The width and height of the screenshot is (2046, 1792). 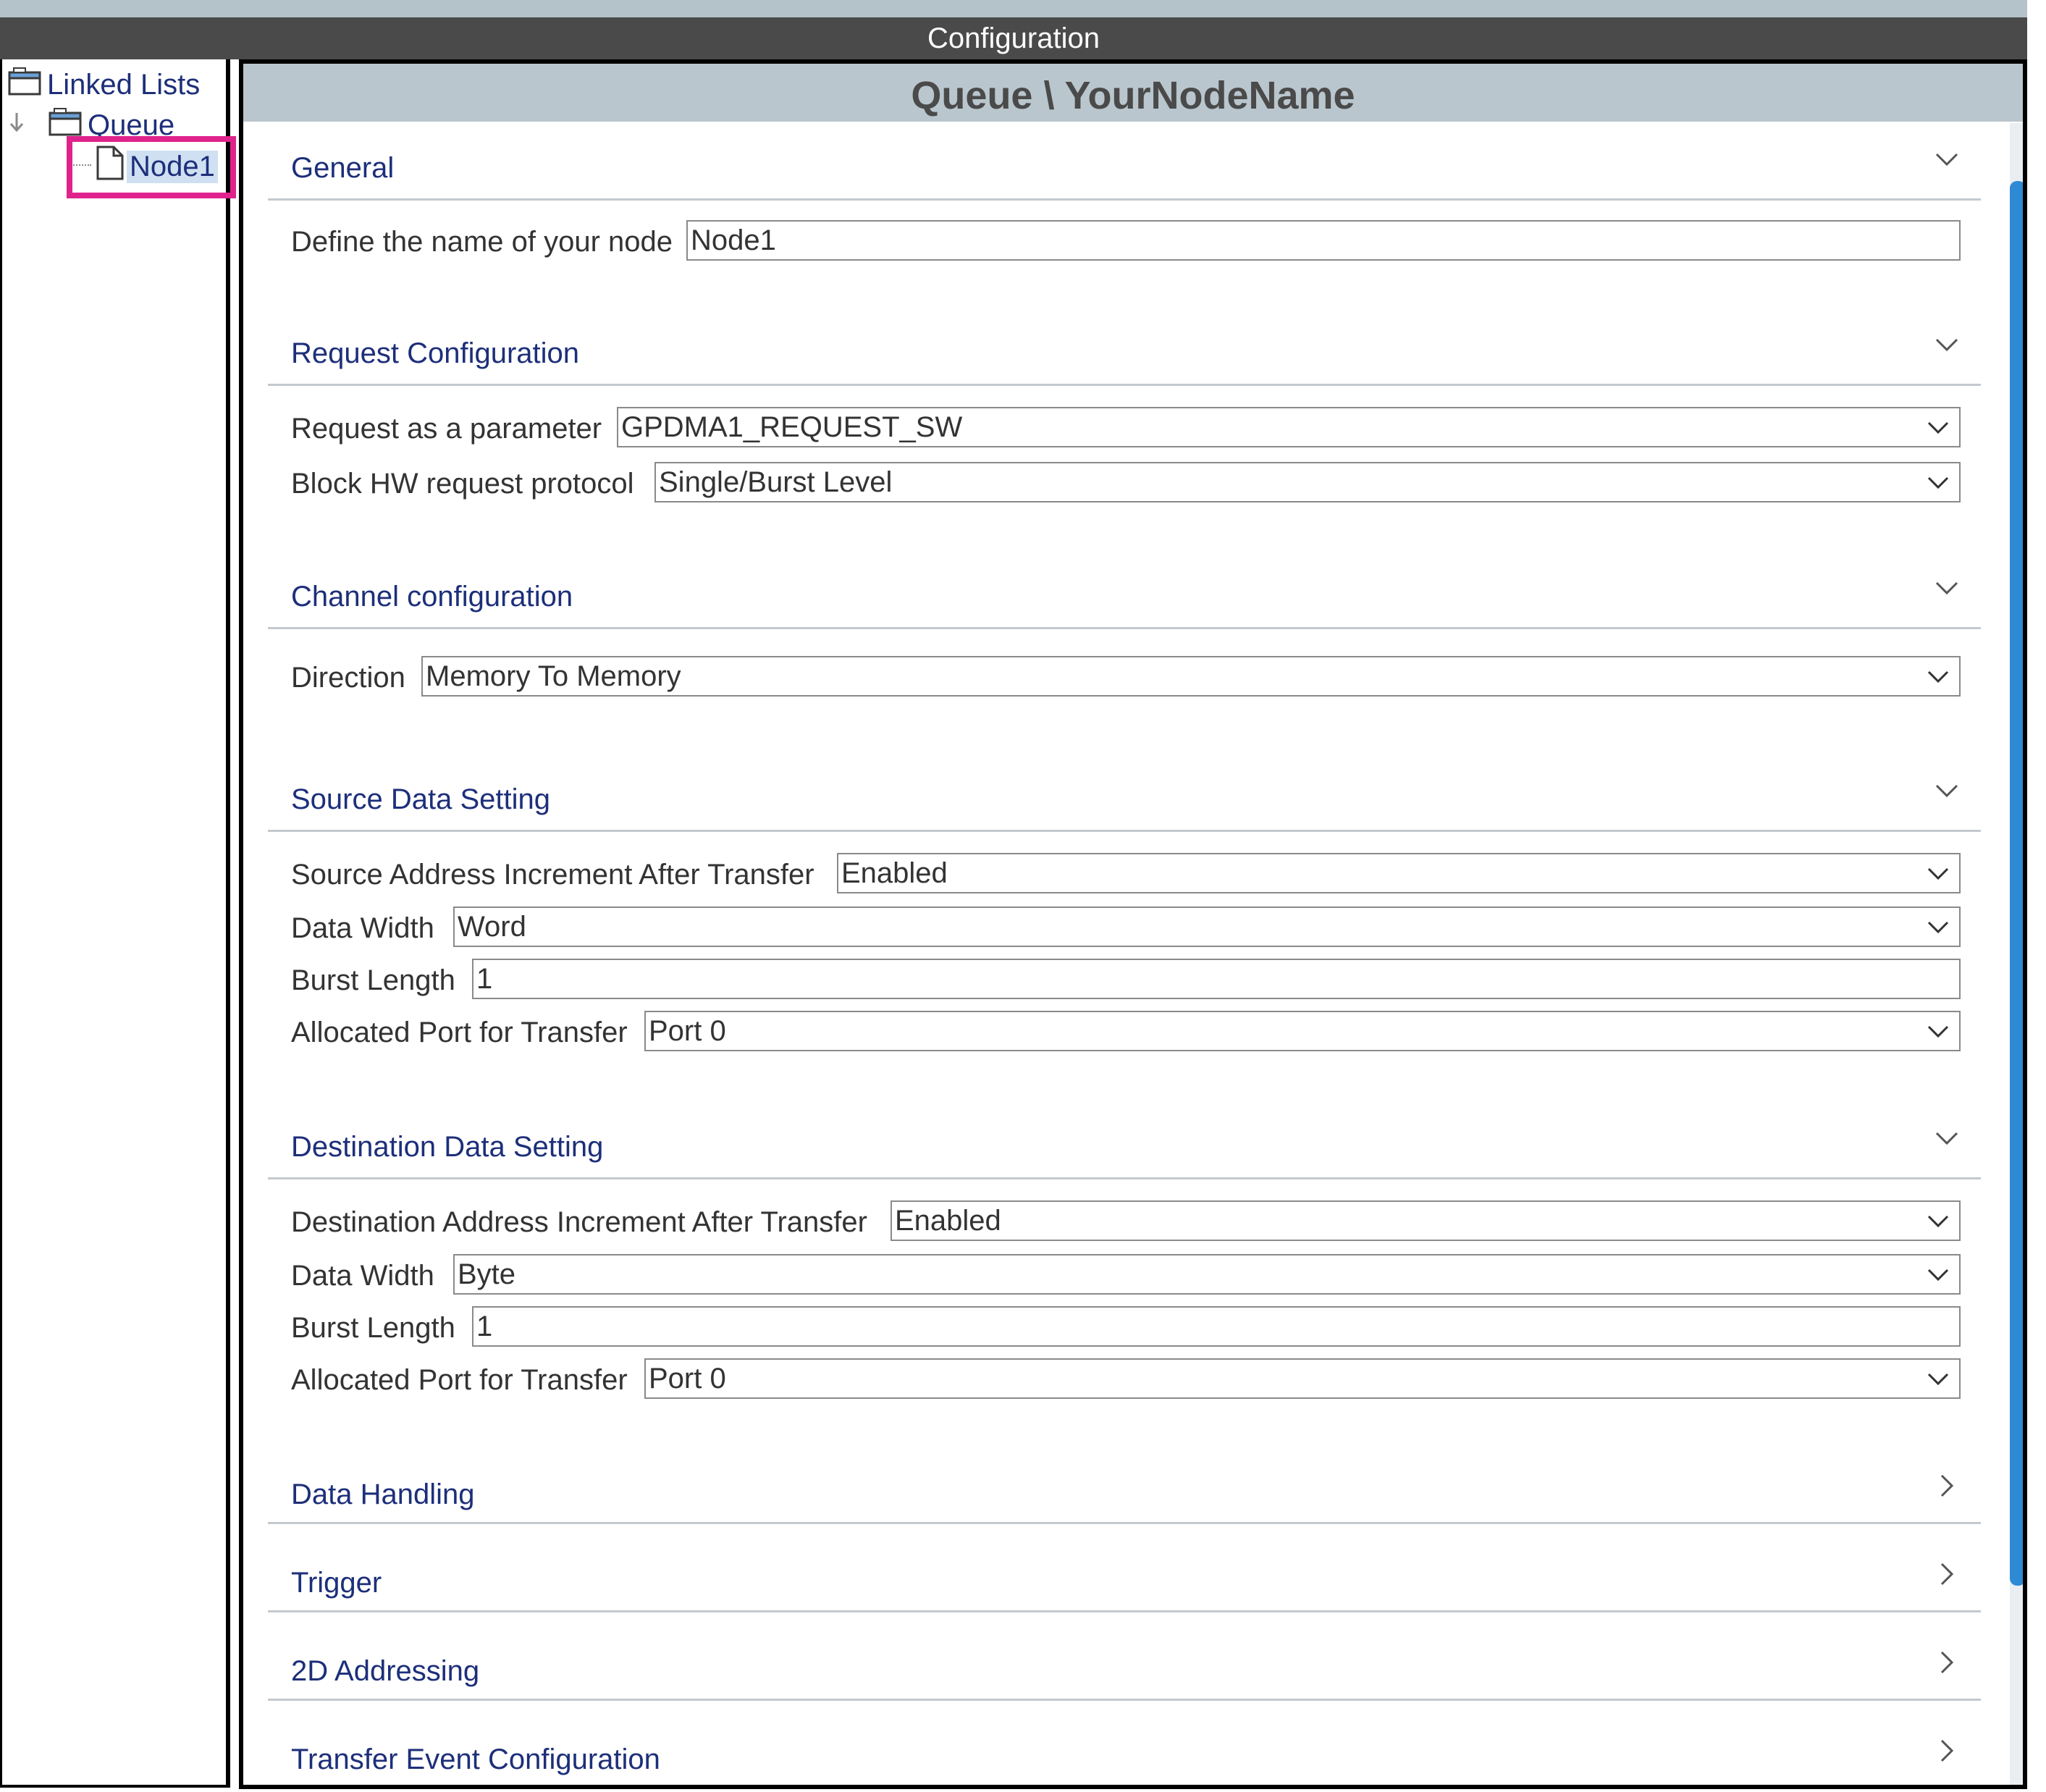 I want to click on section-source-data-setting: Source Data Setting, so click(x=1015, y=799).